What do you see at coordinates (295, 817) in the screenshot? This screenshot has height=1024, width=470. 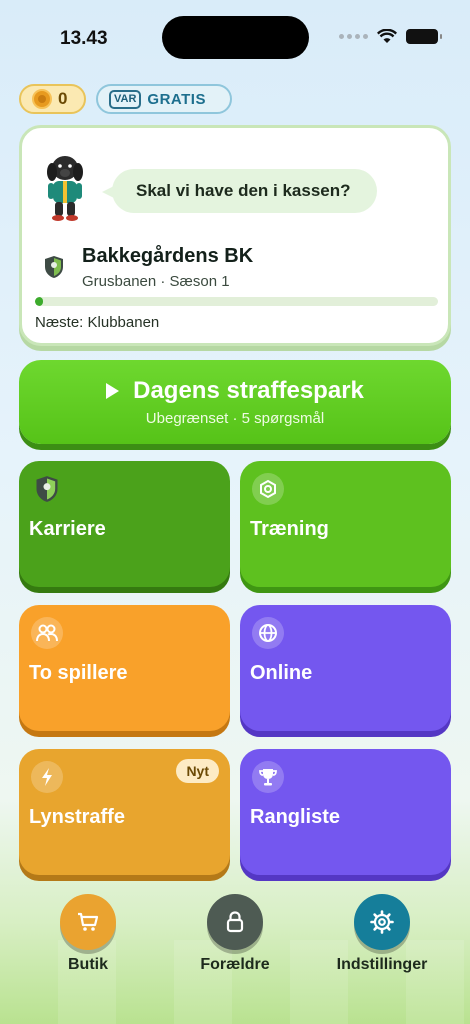 I see `leaderboard-label: Rangliste` at bounding box center [295, 817].